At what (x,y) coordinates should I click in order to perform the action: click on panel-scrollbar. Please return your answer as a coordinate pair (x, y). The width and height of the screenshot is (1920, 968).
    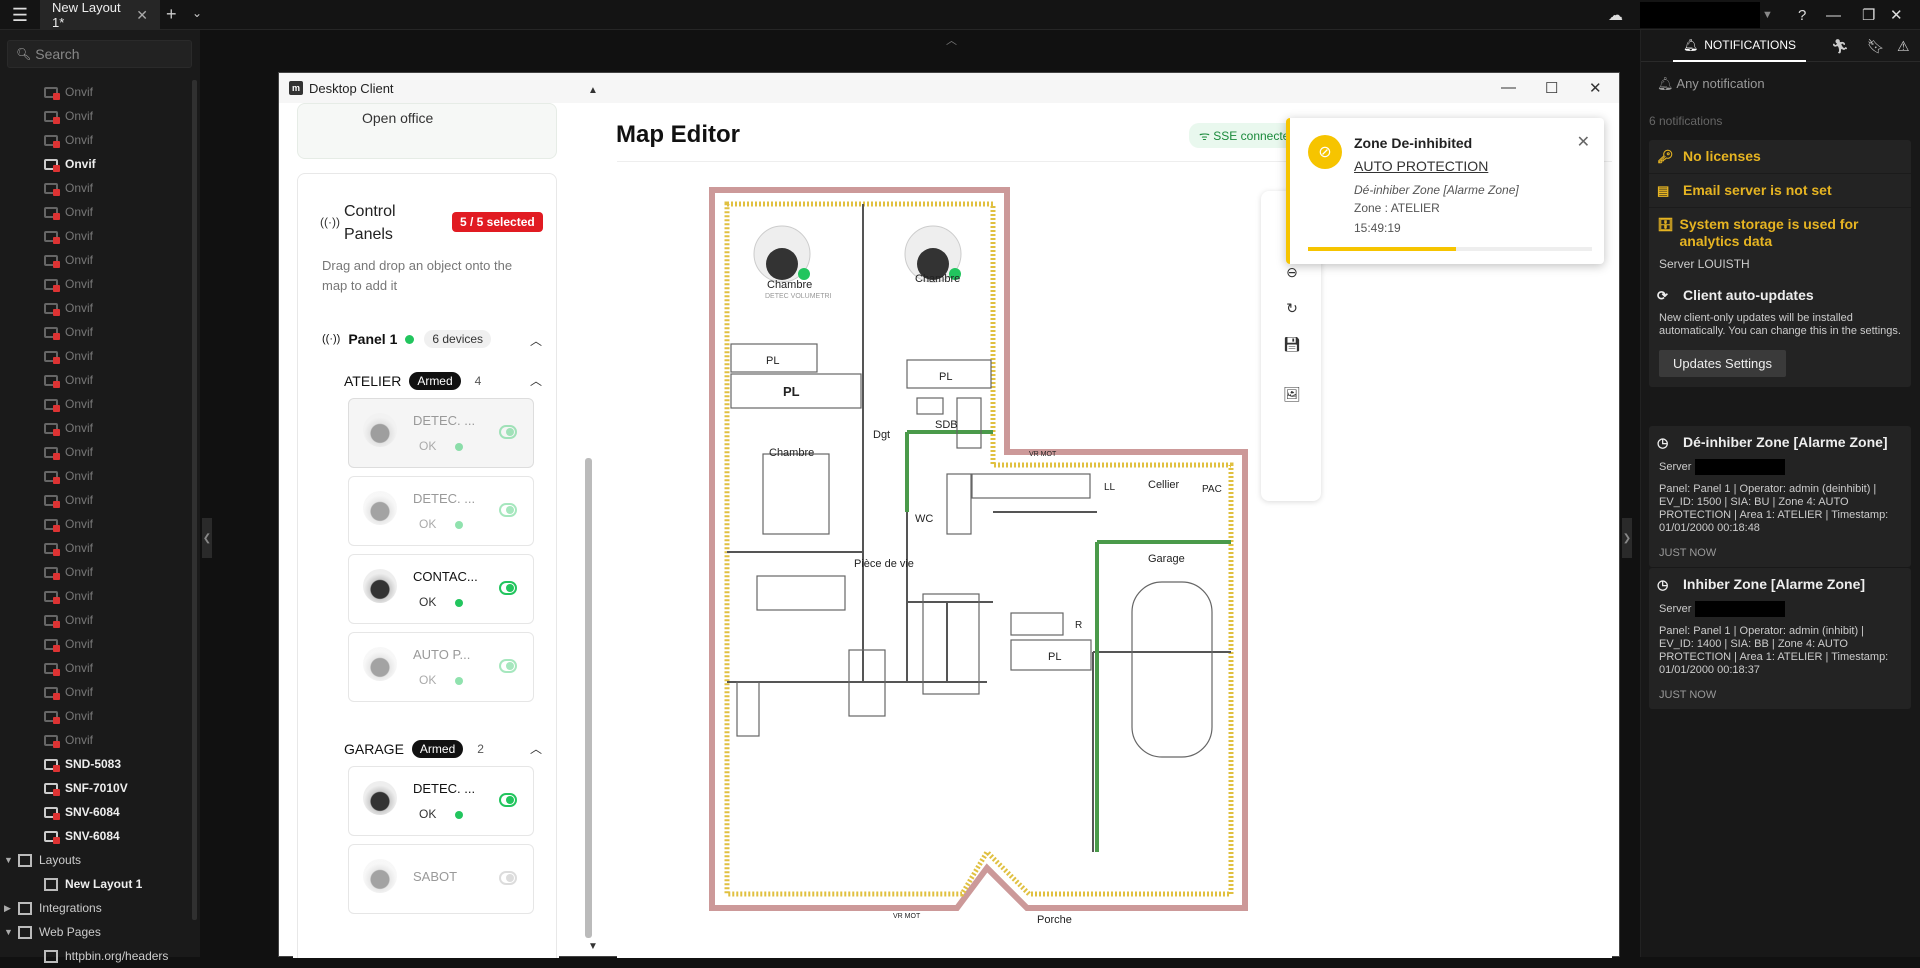
    Looking at the image, I should click on (588, 698).